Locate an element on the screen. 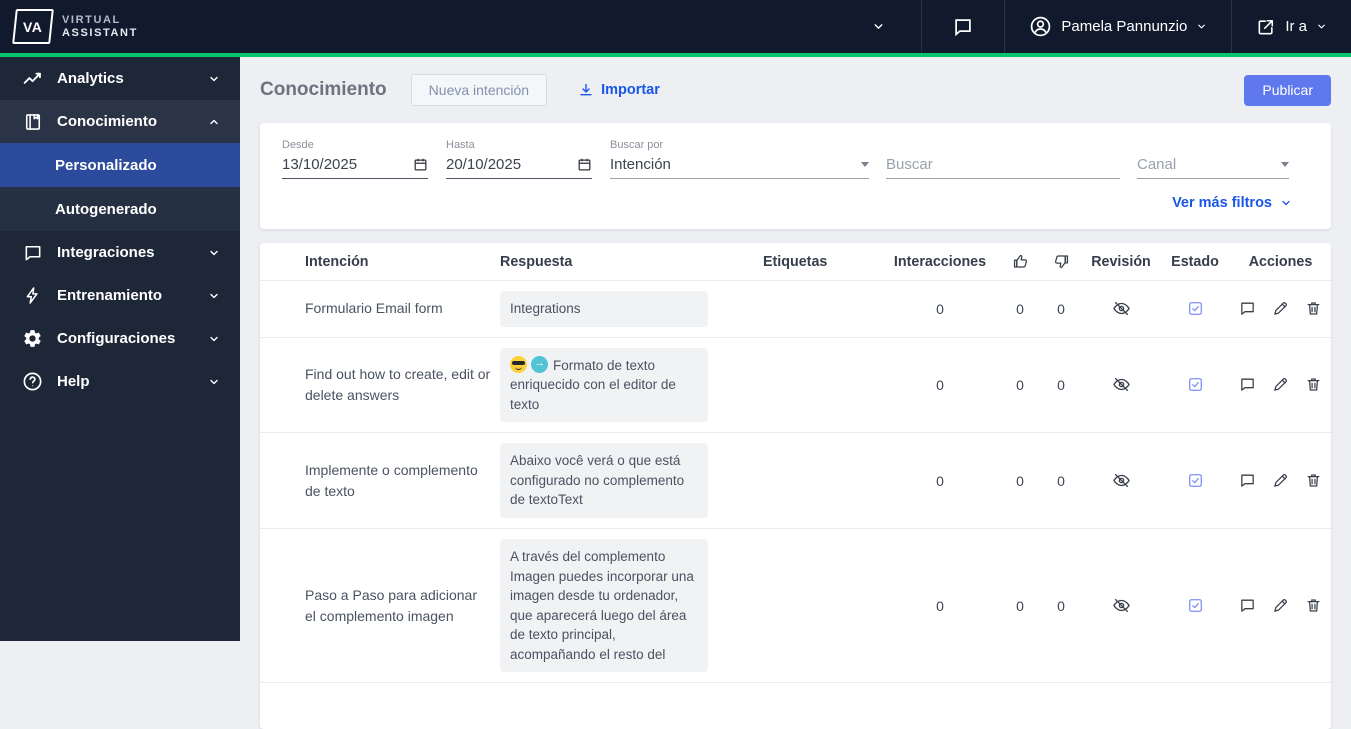 The width and height of the screenshot is (1351, 729). field-label: Buscar por is located at coordinates (637, 145).